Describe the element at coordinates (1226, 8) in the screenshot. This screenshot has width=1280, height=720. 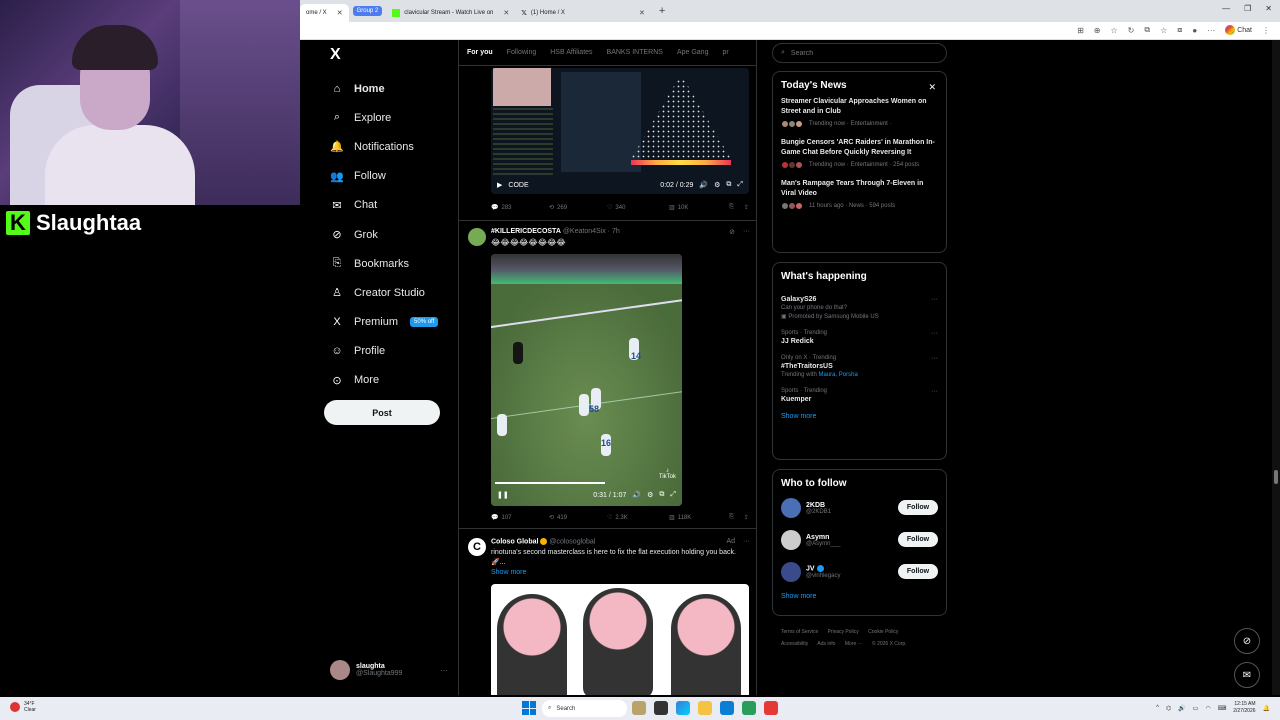
I see `minimize-icon: —` at that location.